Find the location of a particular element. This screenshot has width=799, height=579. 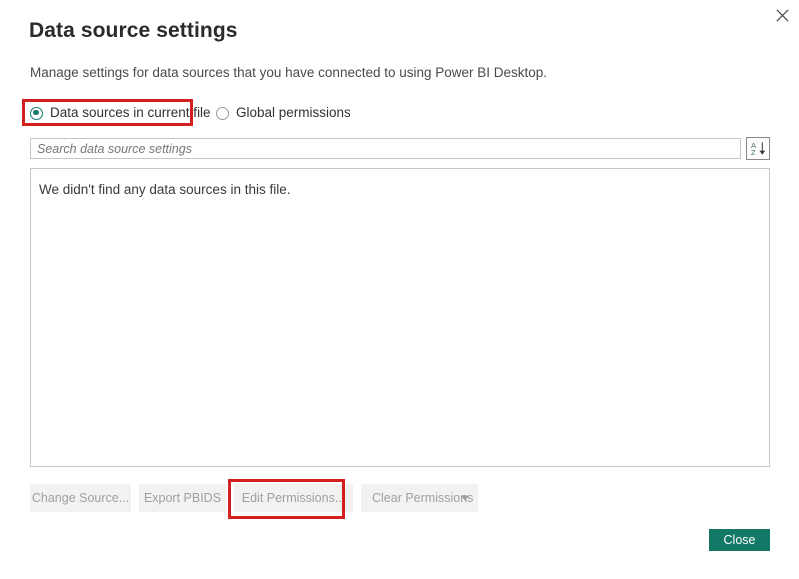

sort-az-icon: A Z is located at coordinates (758, 148).